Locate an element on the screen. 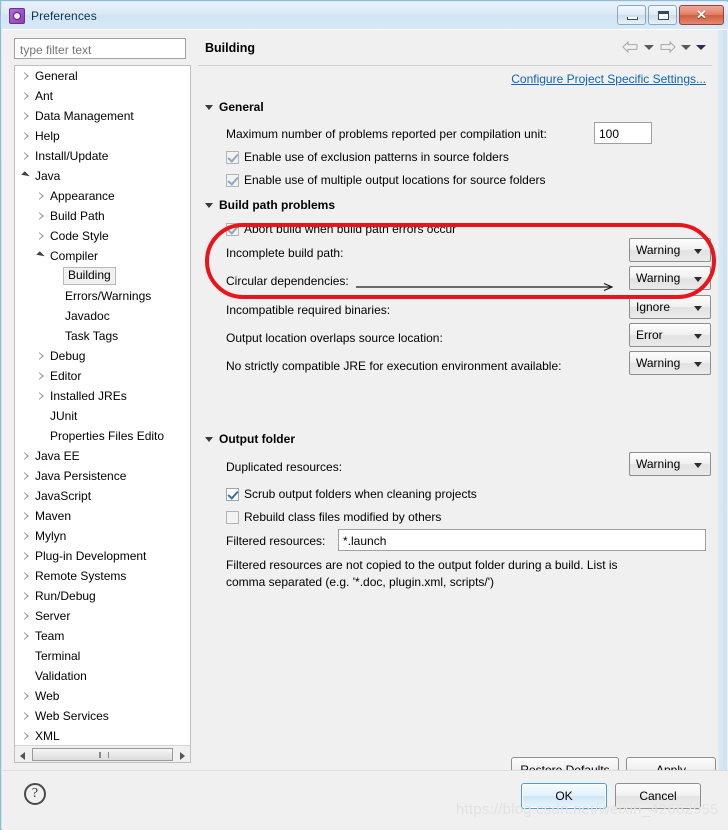  filtered-resources-input is located at coordinates (522, 540).